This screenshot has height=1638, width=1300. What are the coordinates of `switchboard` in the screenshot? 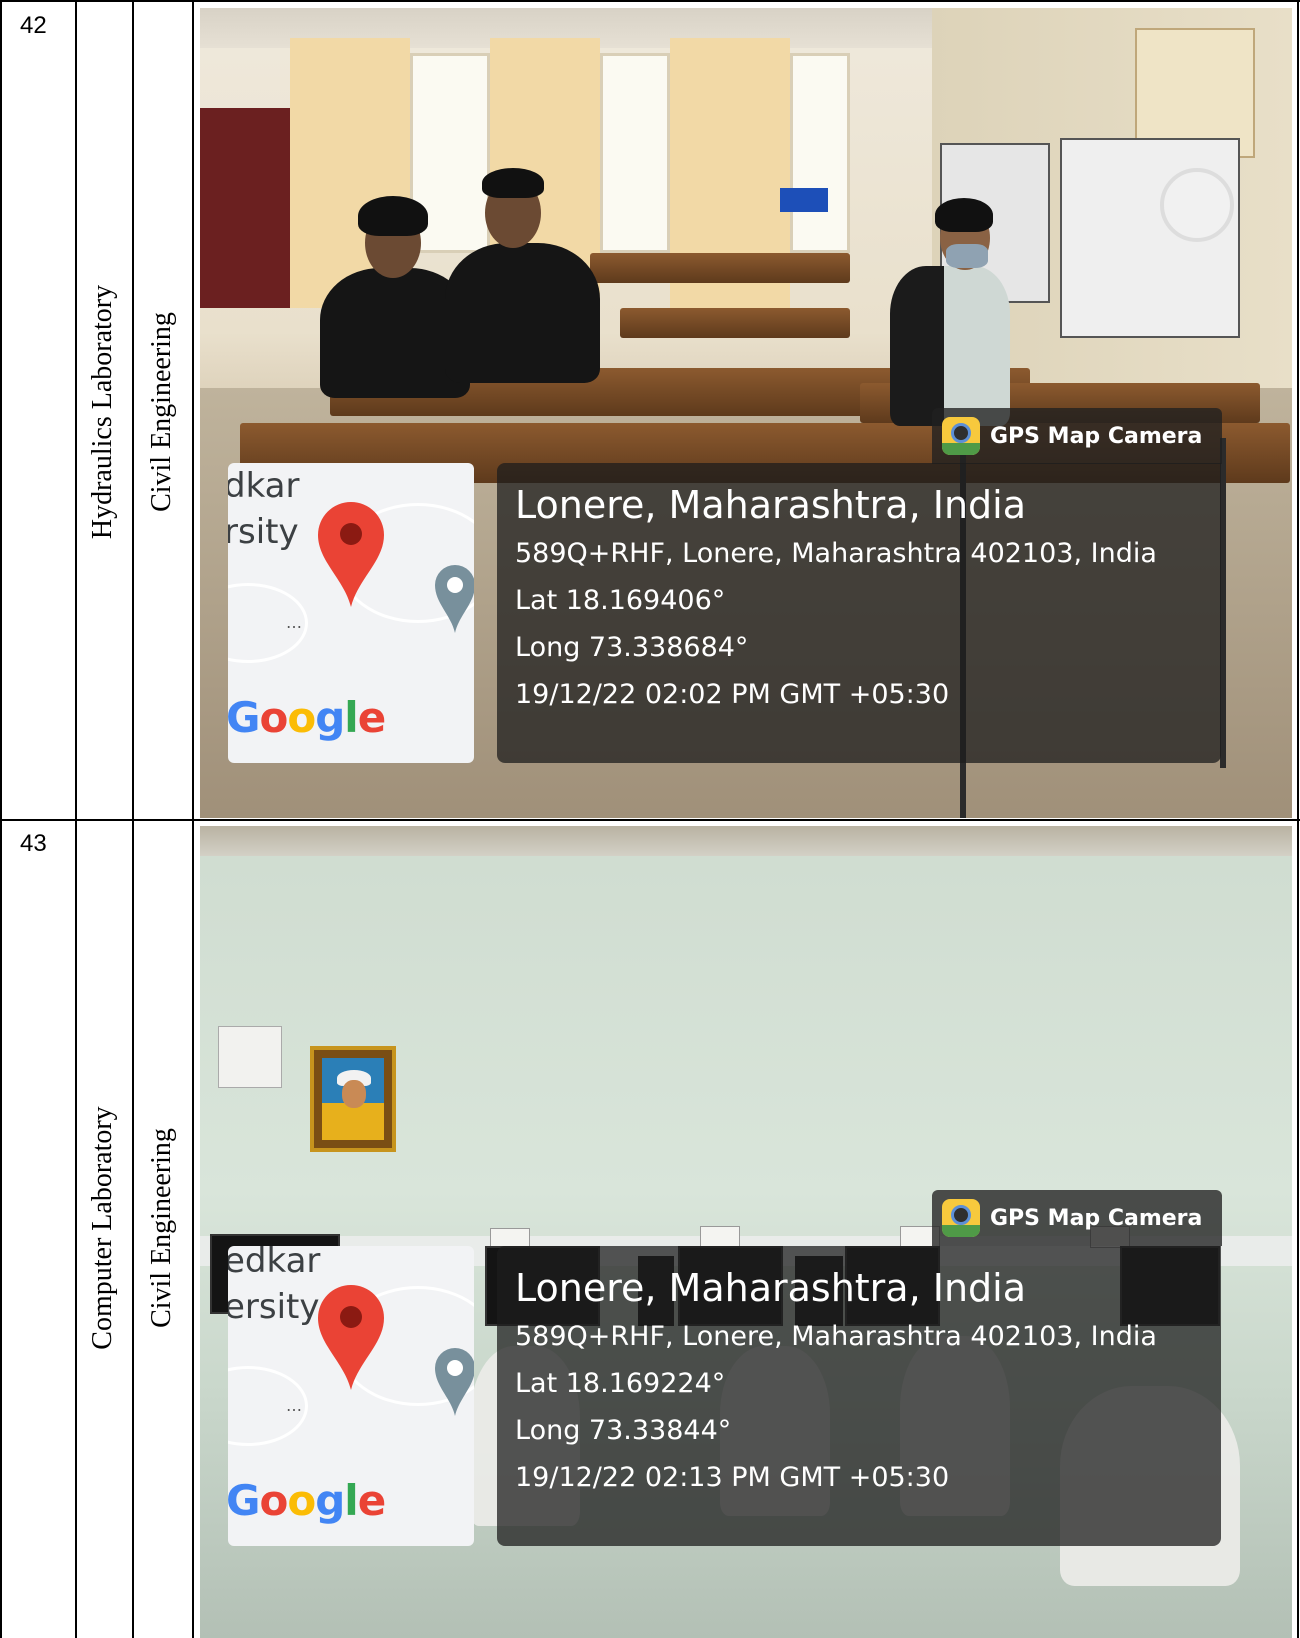 It's located at (250, 1057).